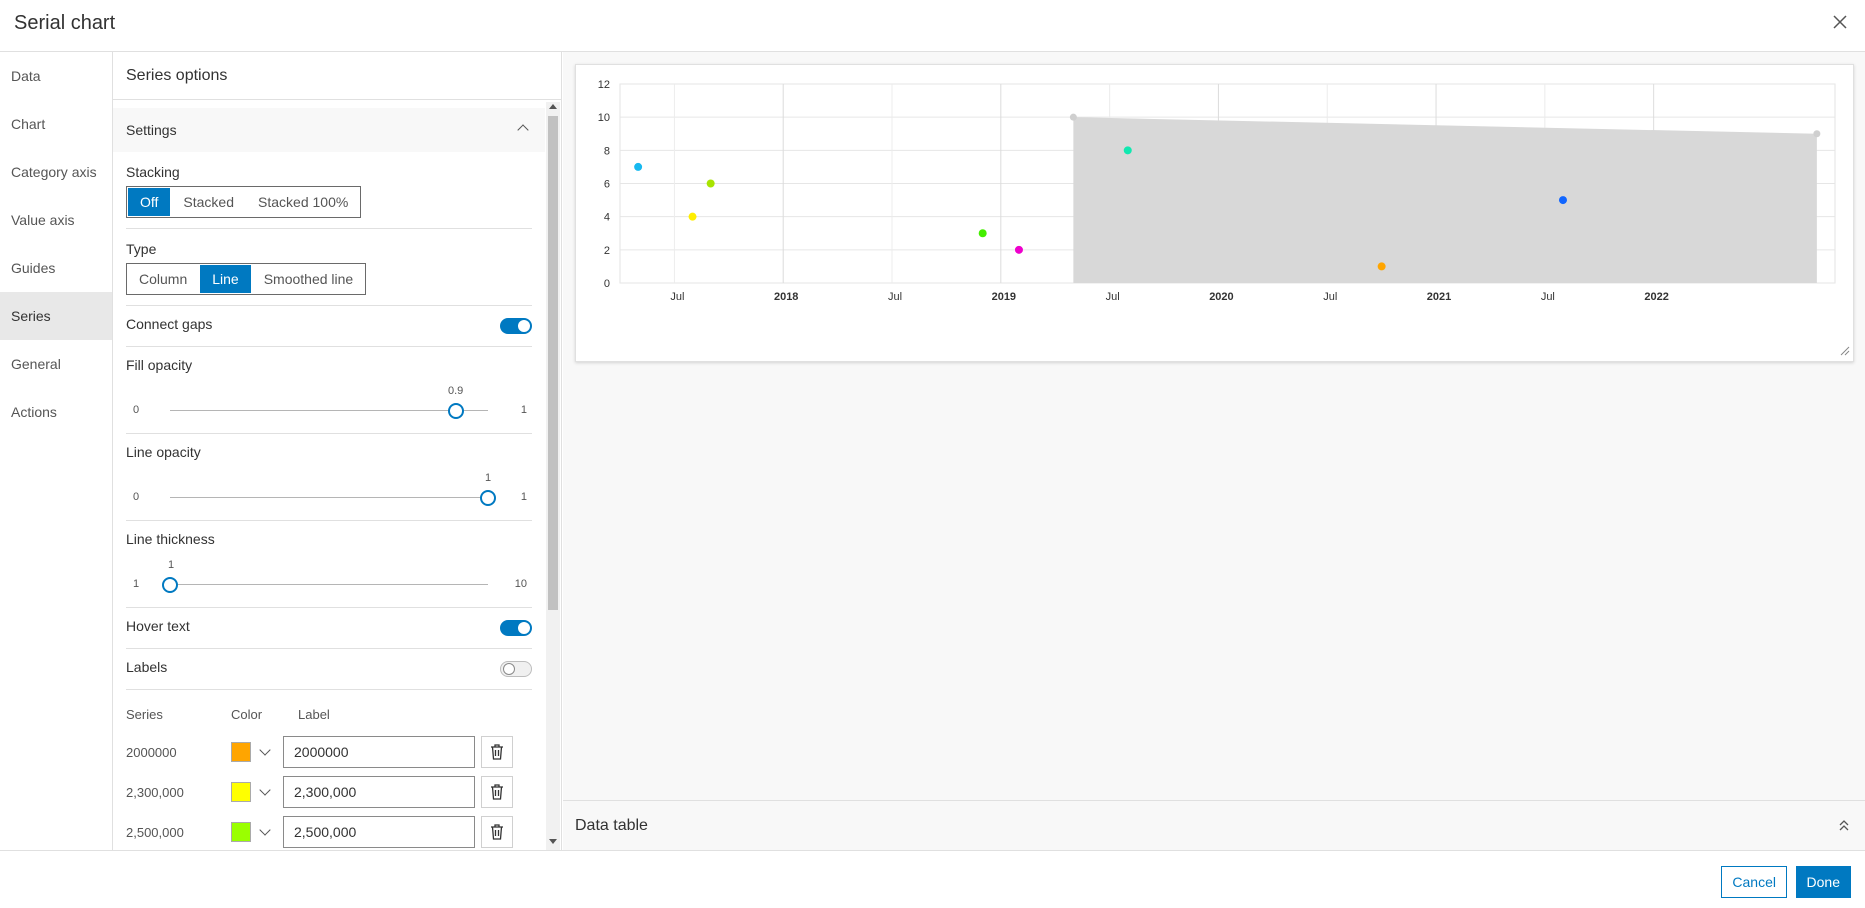  What do you see at coordinates (147, 667) in the screenshot?
I see `labels-label: Labels` at bounding box center [147, 667].